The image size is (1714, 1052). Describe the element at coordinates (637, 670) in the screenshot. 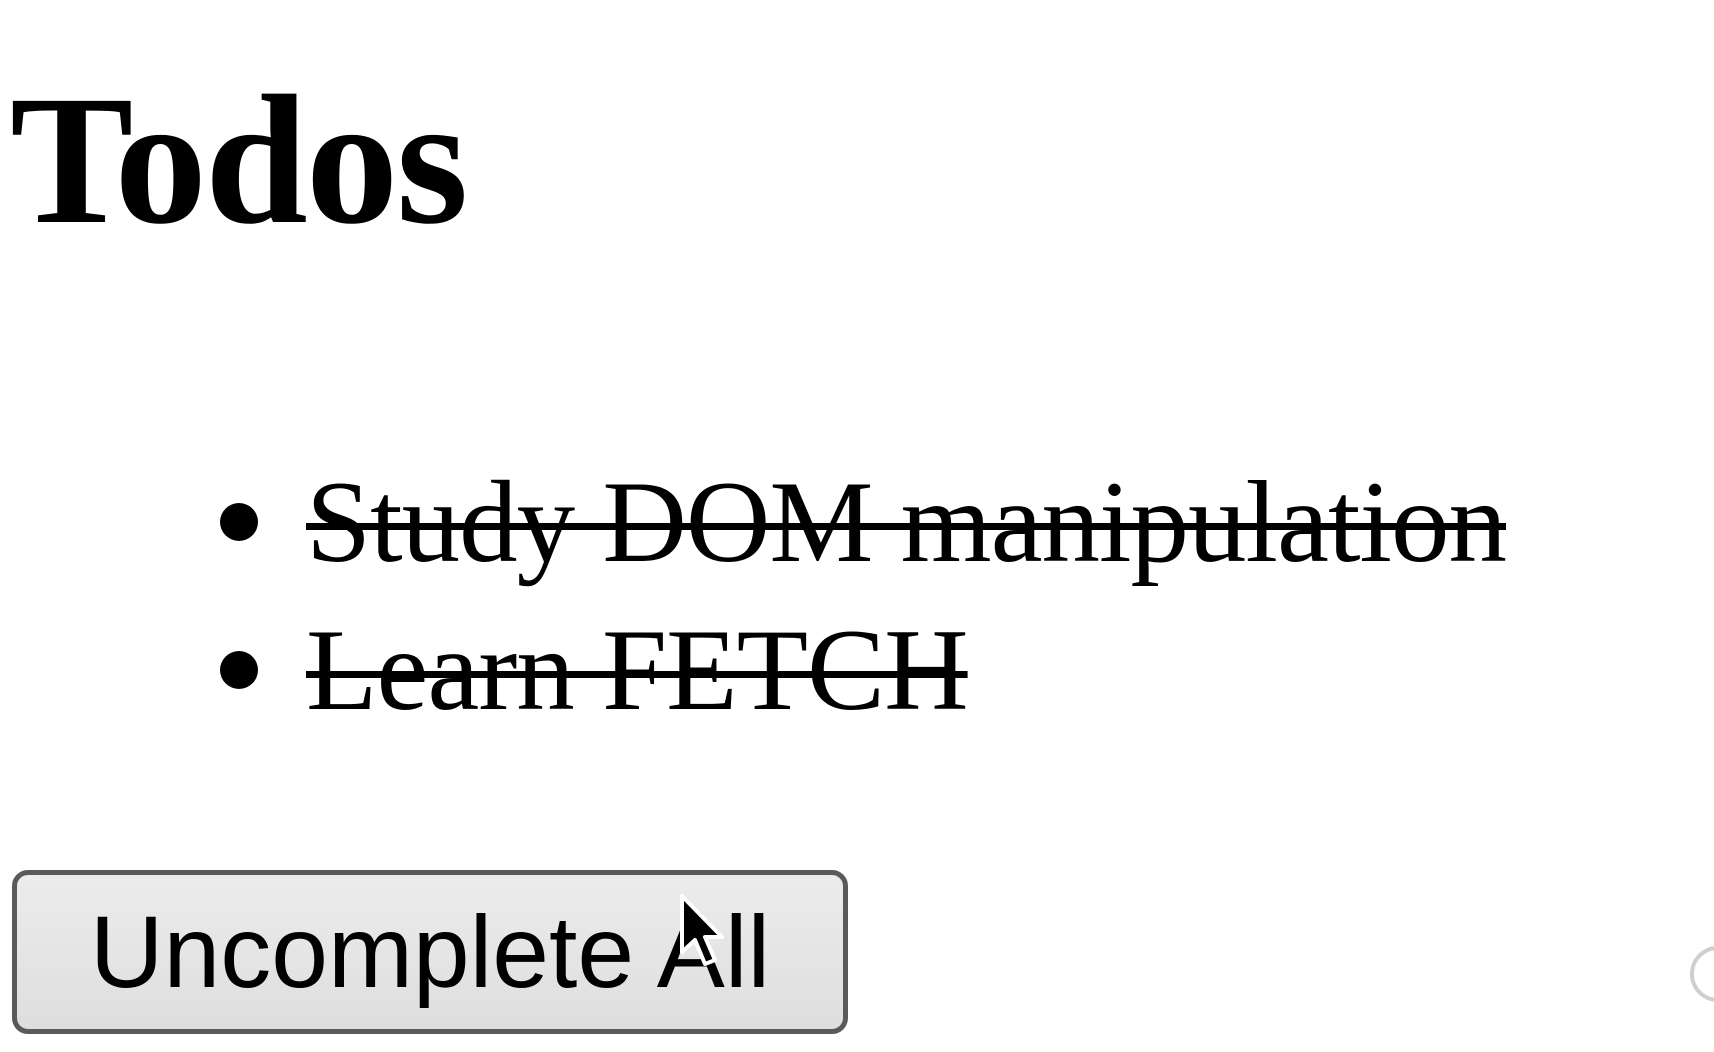

I see `todo-text: Learn FETCH` at that location.